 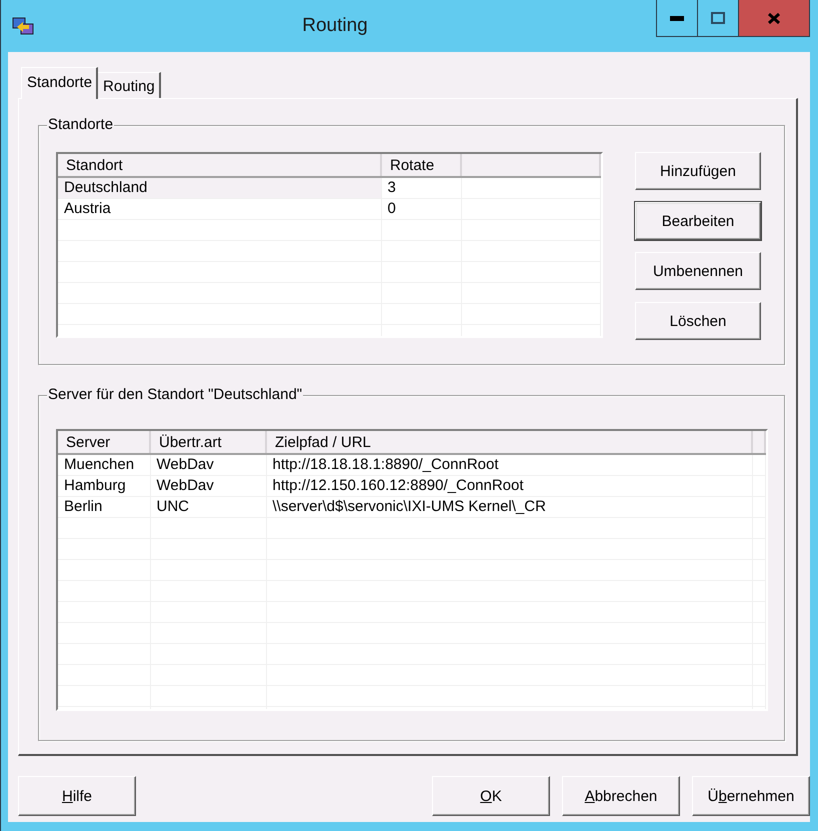 What do you see at coordinates (751, 796) in the screenshot?
I see `apply-button: Übernehmen` at bounding box center [751, 796].